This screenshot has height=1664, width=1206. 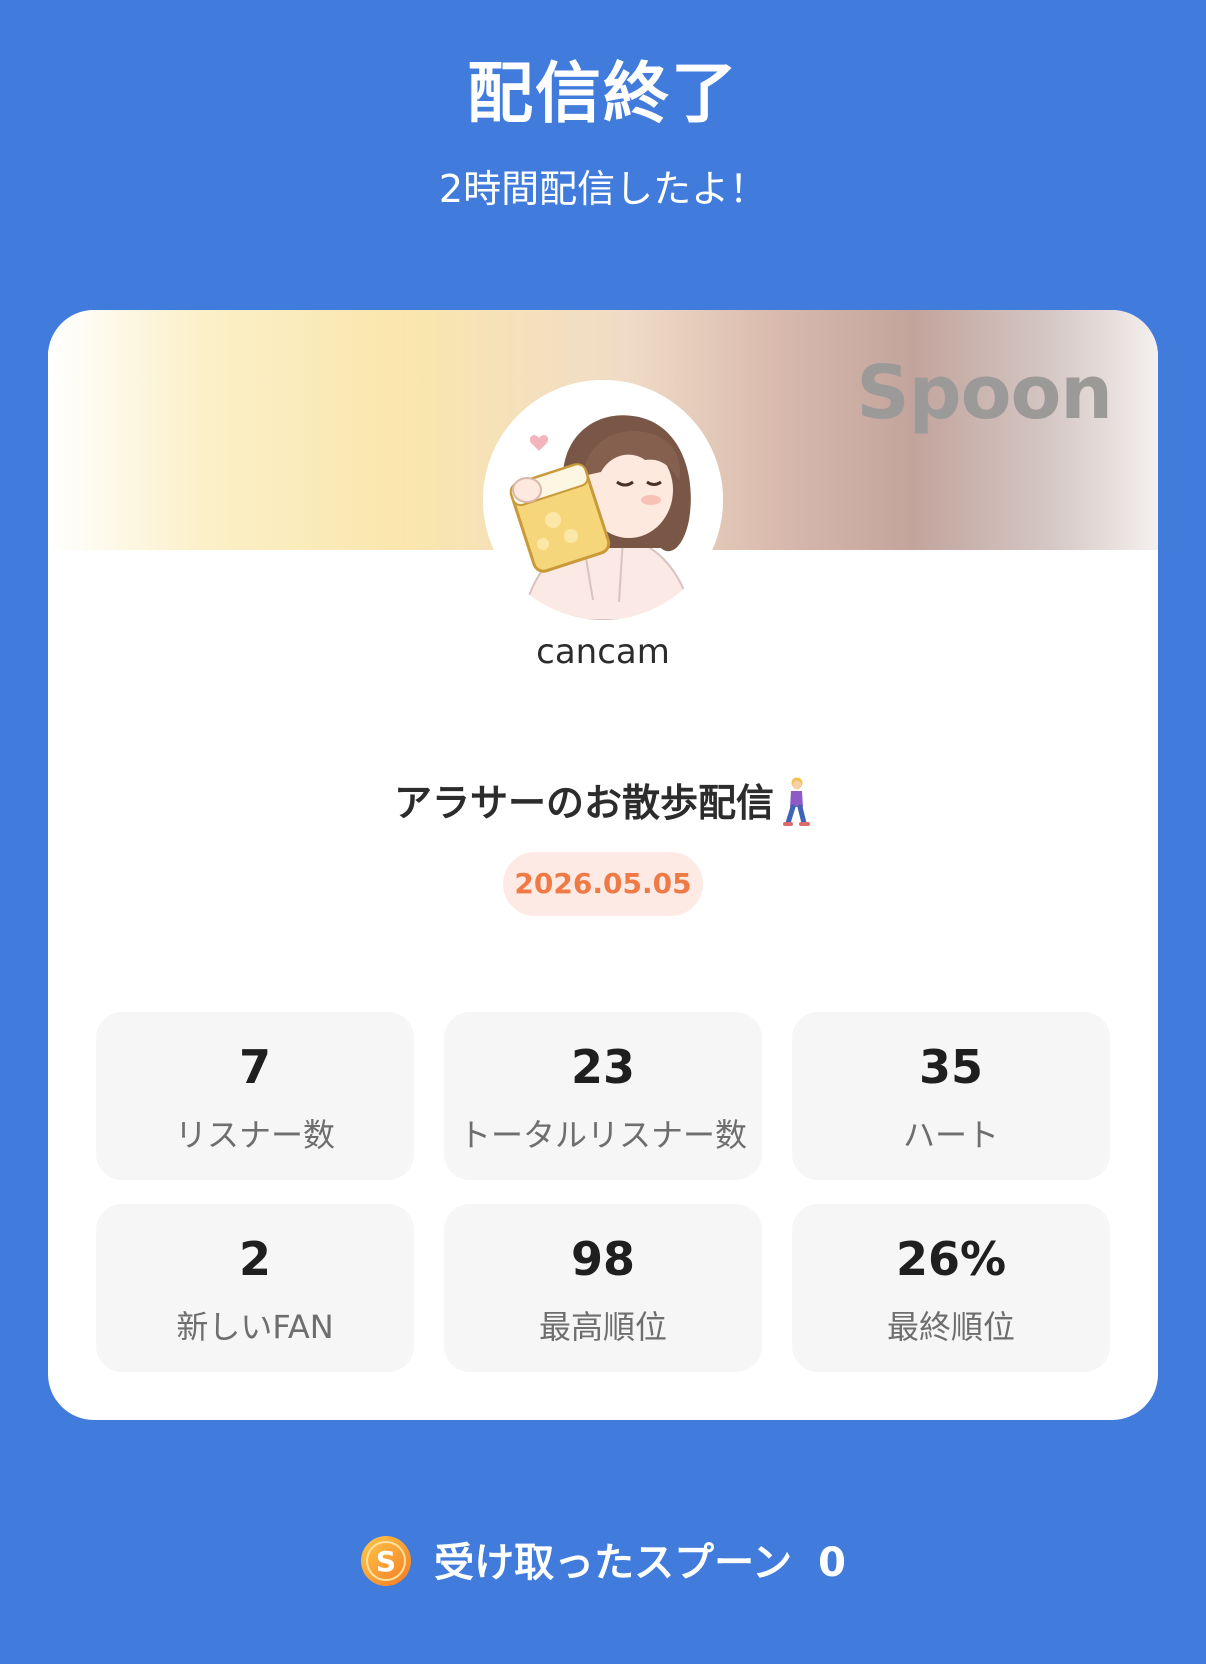 I want to click on broadcast-title-row: アラサーのお散歩配信, so click(x=603, y=799).